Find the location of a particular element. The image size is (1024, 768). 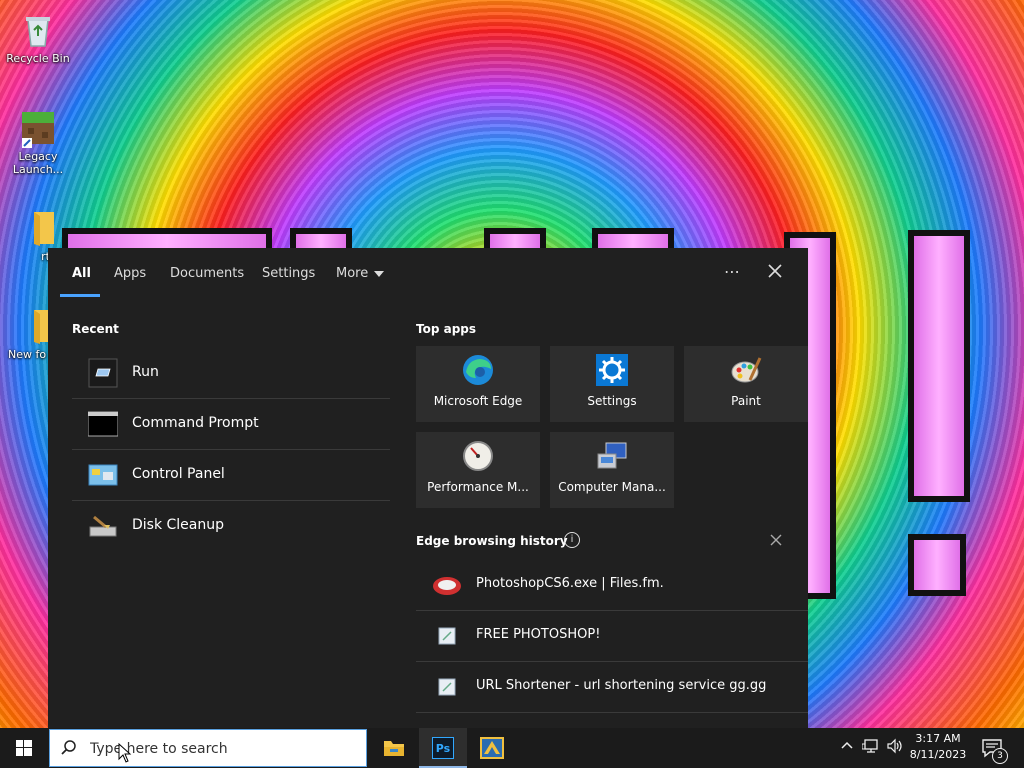

edge-icon is located at coordinates (478, 370).